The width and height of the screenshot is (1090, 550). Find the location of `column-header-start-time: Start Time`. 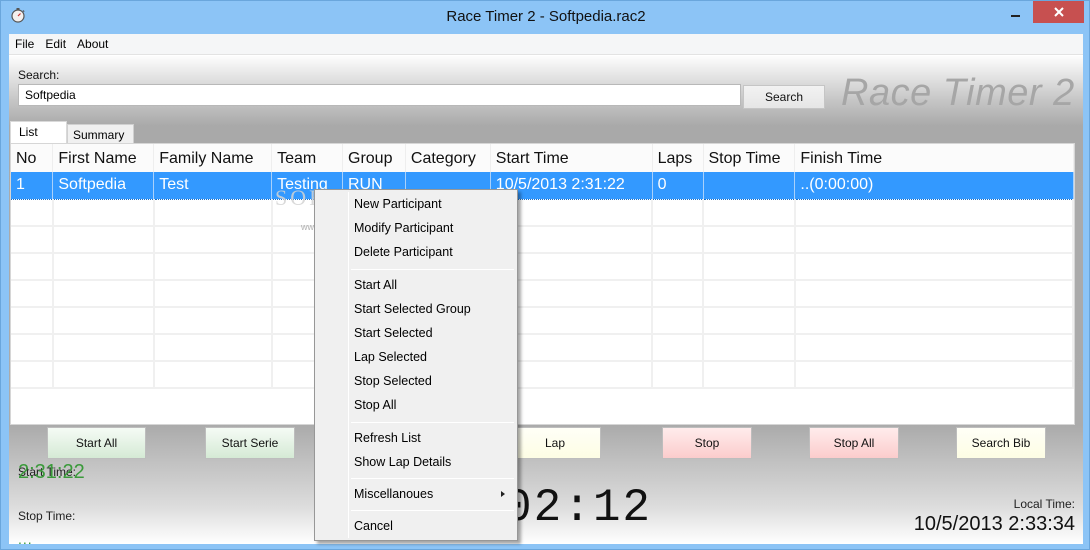

column-header-start-time: Start Time is located at coordinates (571, 158).